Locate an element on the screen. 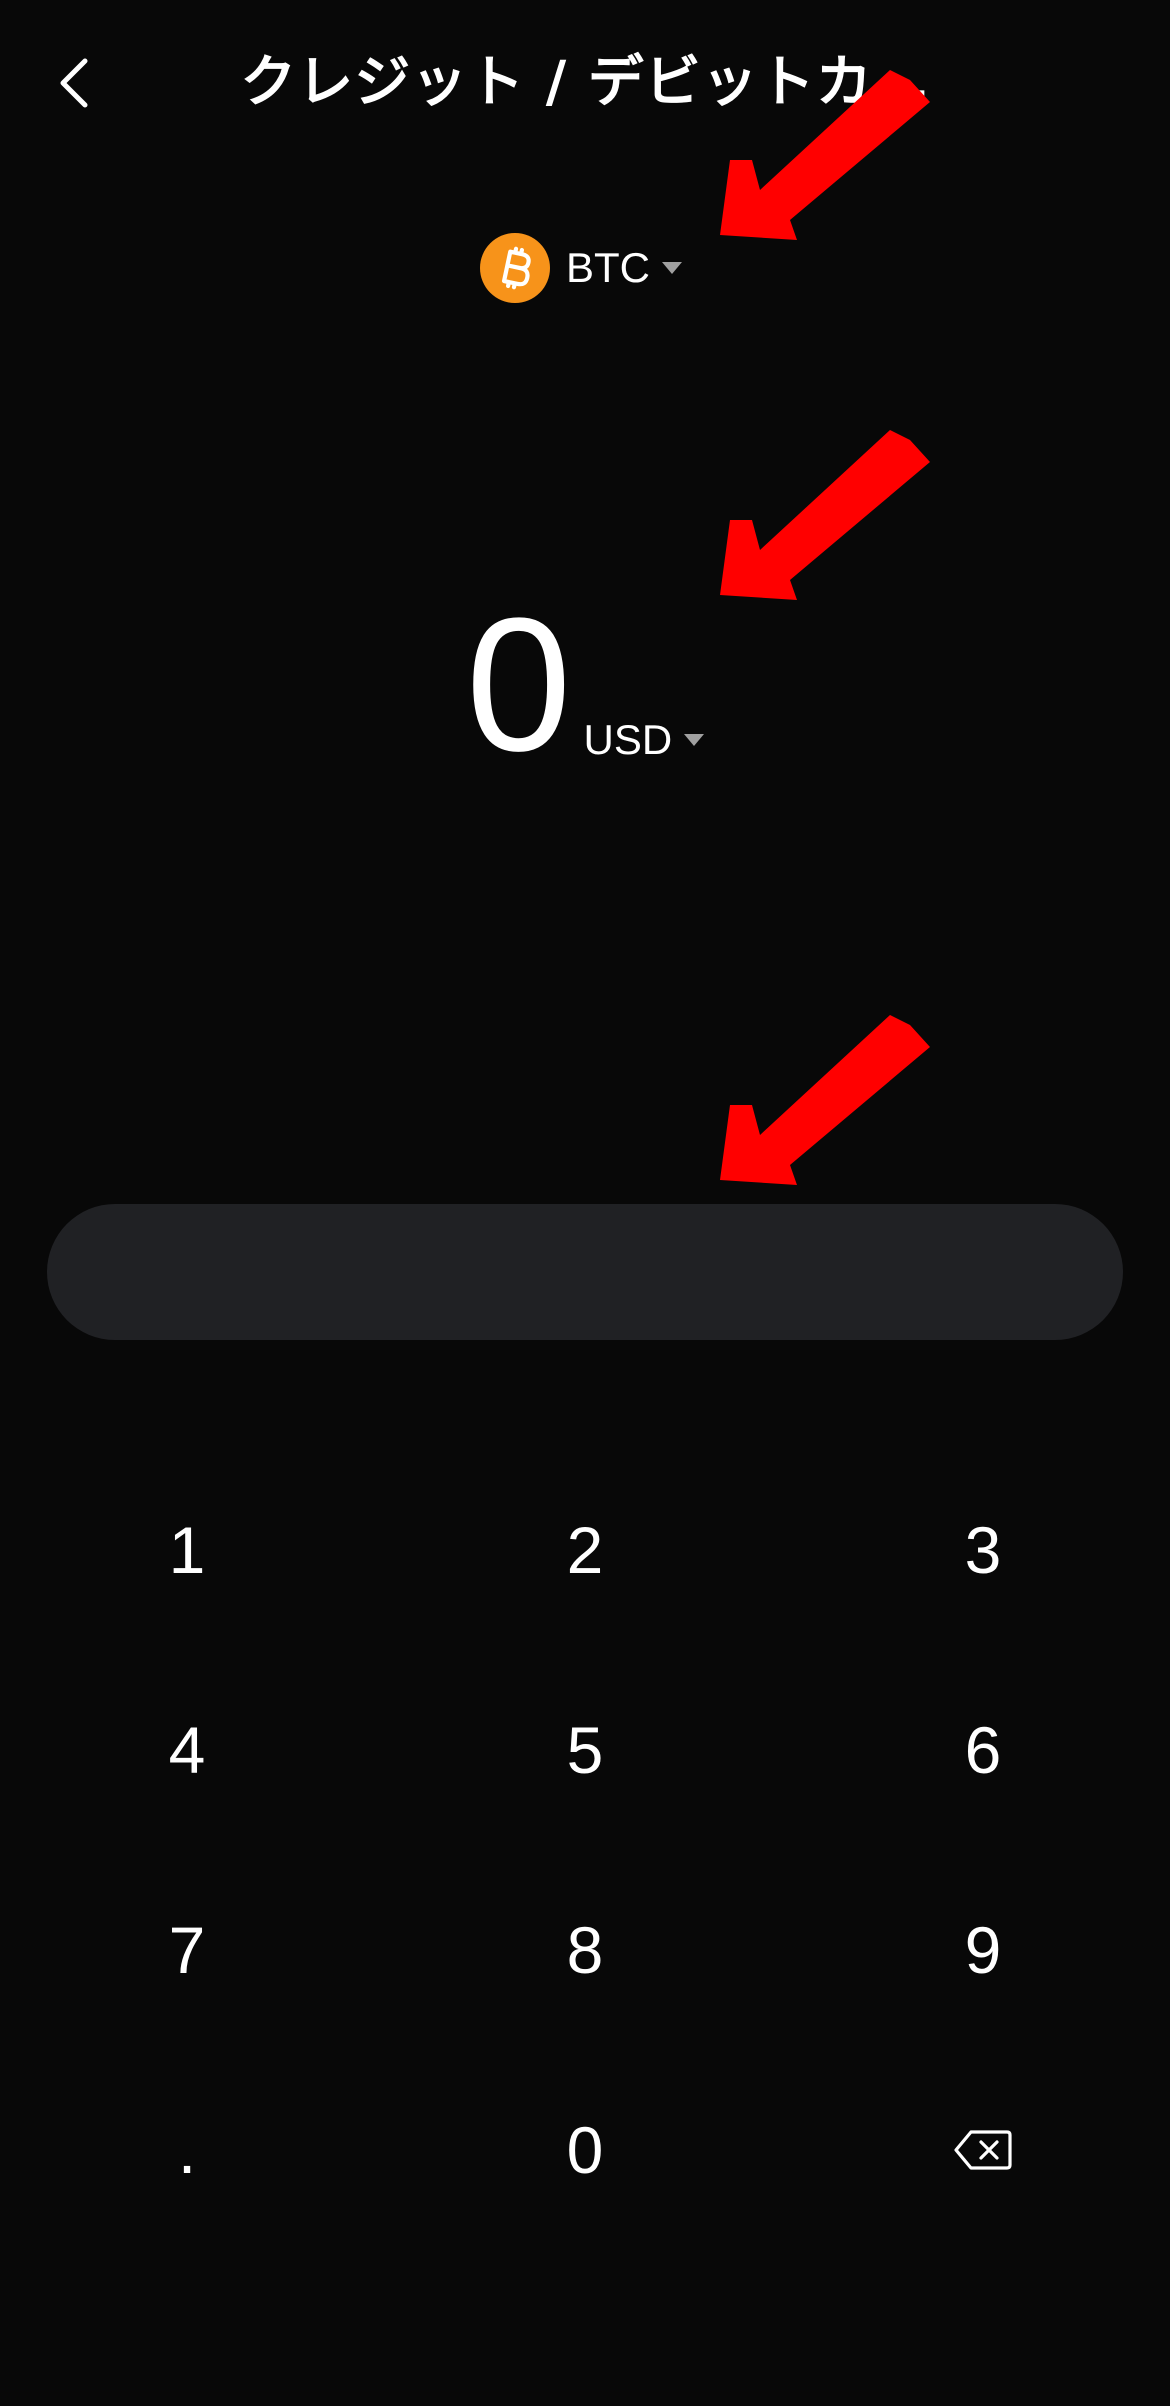 The height and width of the screenshot is (2406, 1170). bitcoin-icon is located at coordinates (515, 268).